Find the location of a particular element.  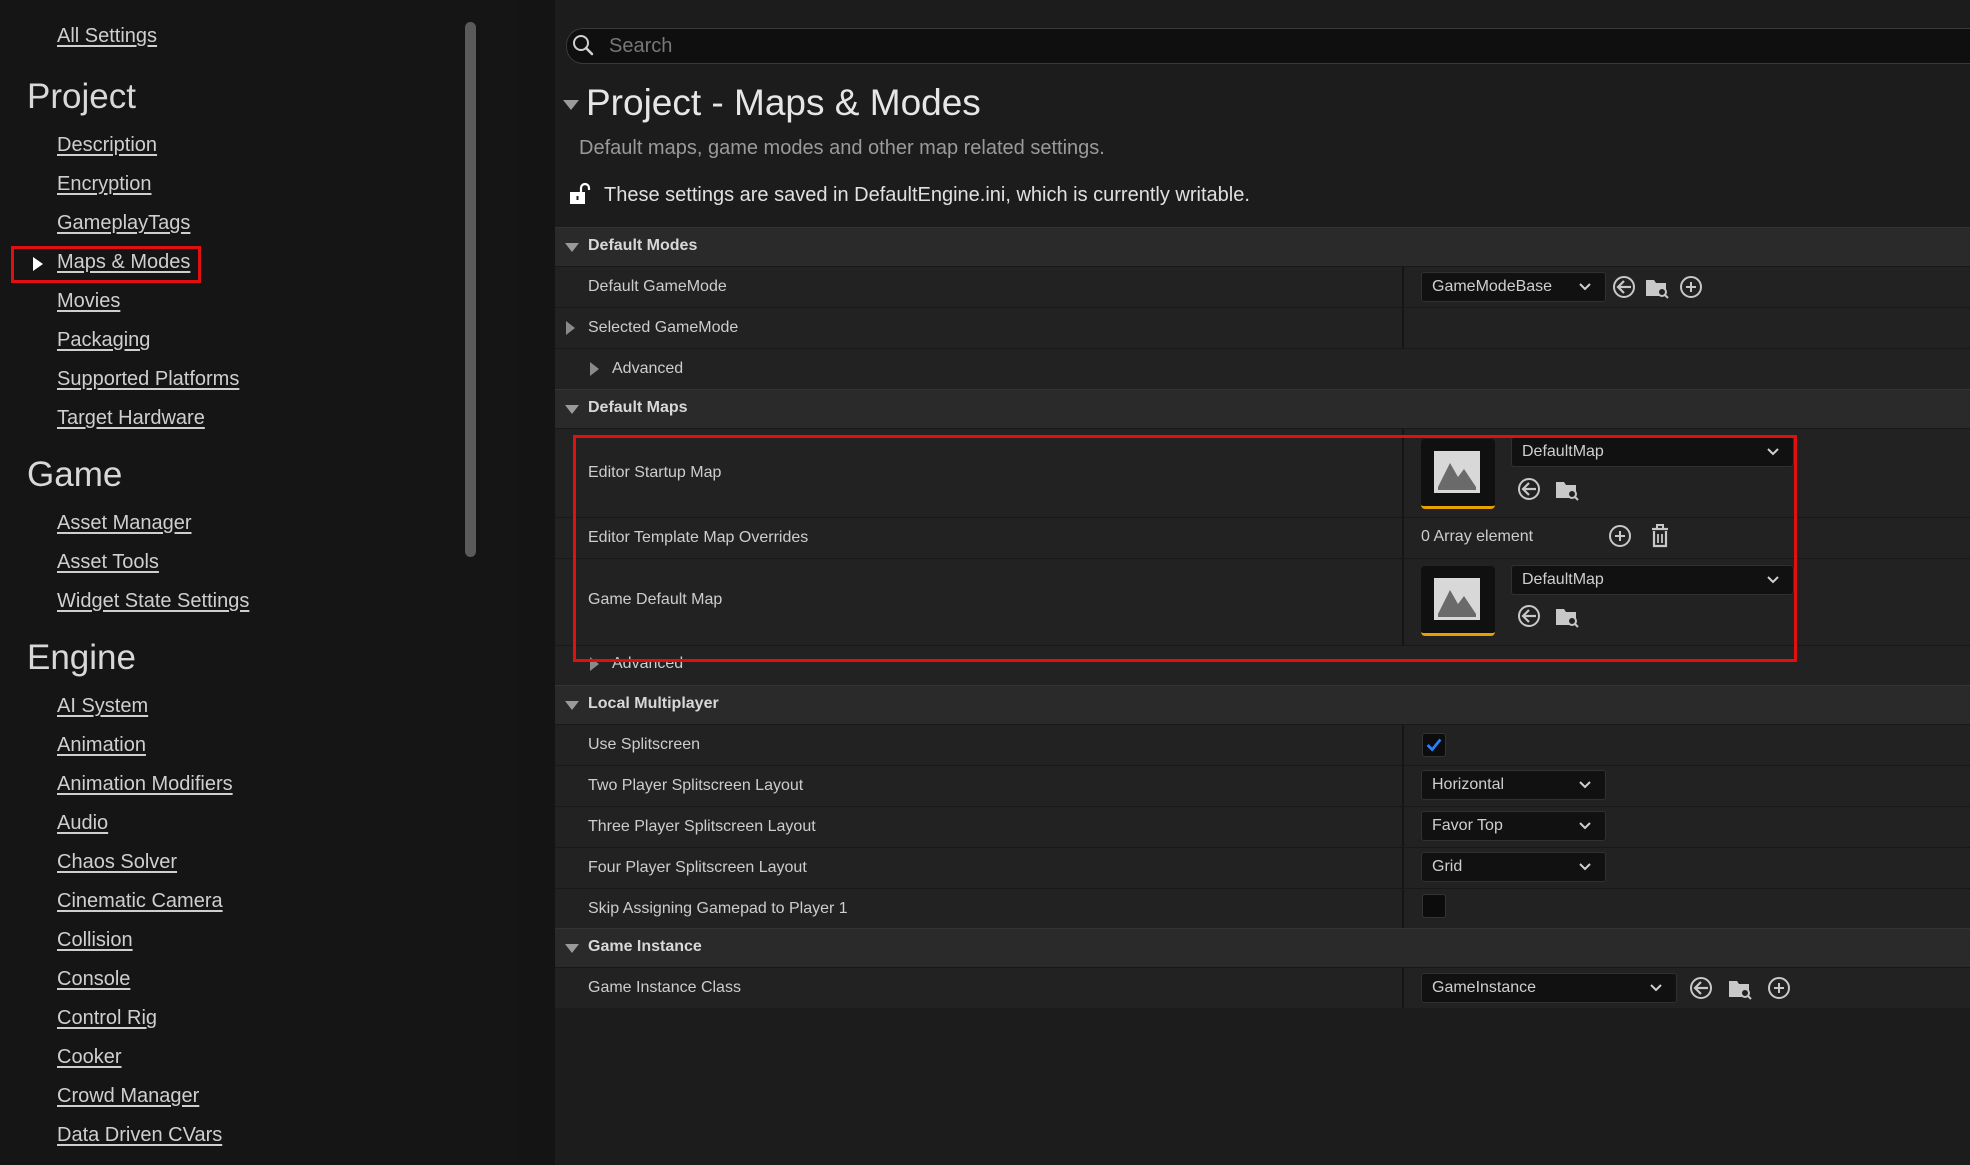

row-default-gamemode: Default GameMode is located at coordinates (1262, 286).